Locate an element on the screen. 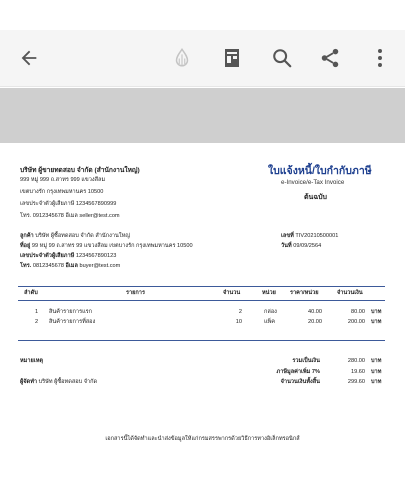  seller-tax-id: เลขประจำตัวผู้เสียภาษี 1234567890999 is located at coordinates (68, 204).